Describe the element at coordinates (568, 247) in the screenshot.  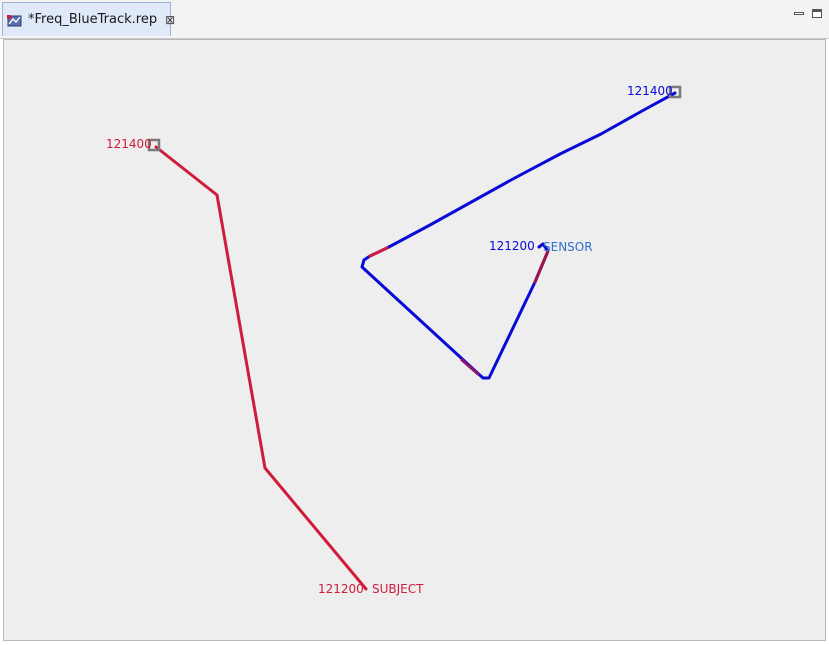
I see `sensor-name-label: SENSOR` at that location.